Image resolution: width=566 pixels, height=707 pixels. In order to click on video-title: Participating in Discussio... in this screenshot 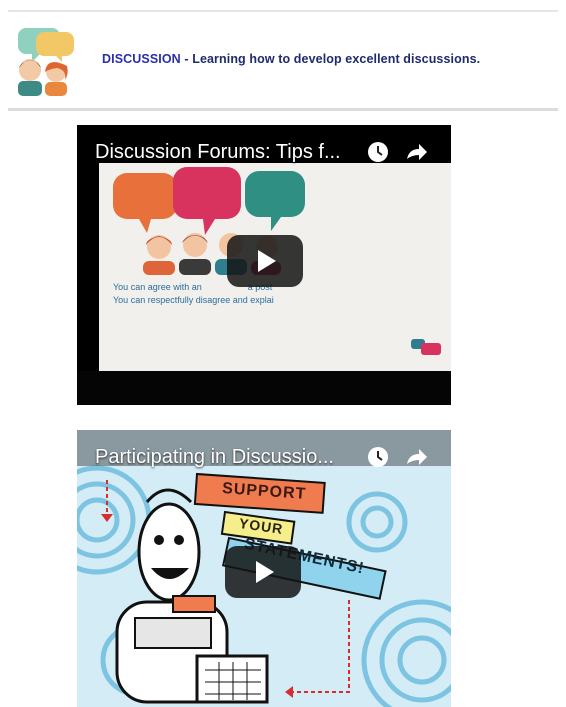, I will do `click(214, 457)`.